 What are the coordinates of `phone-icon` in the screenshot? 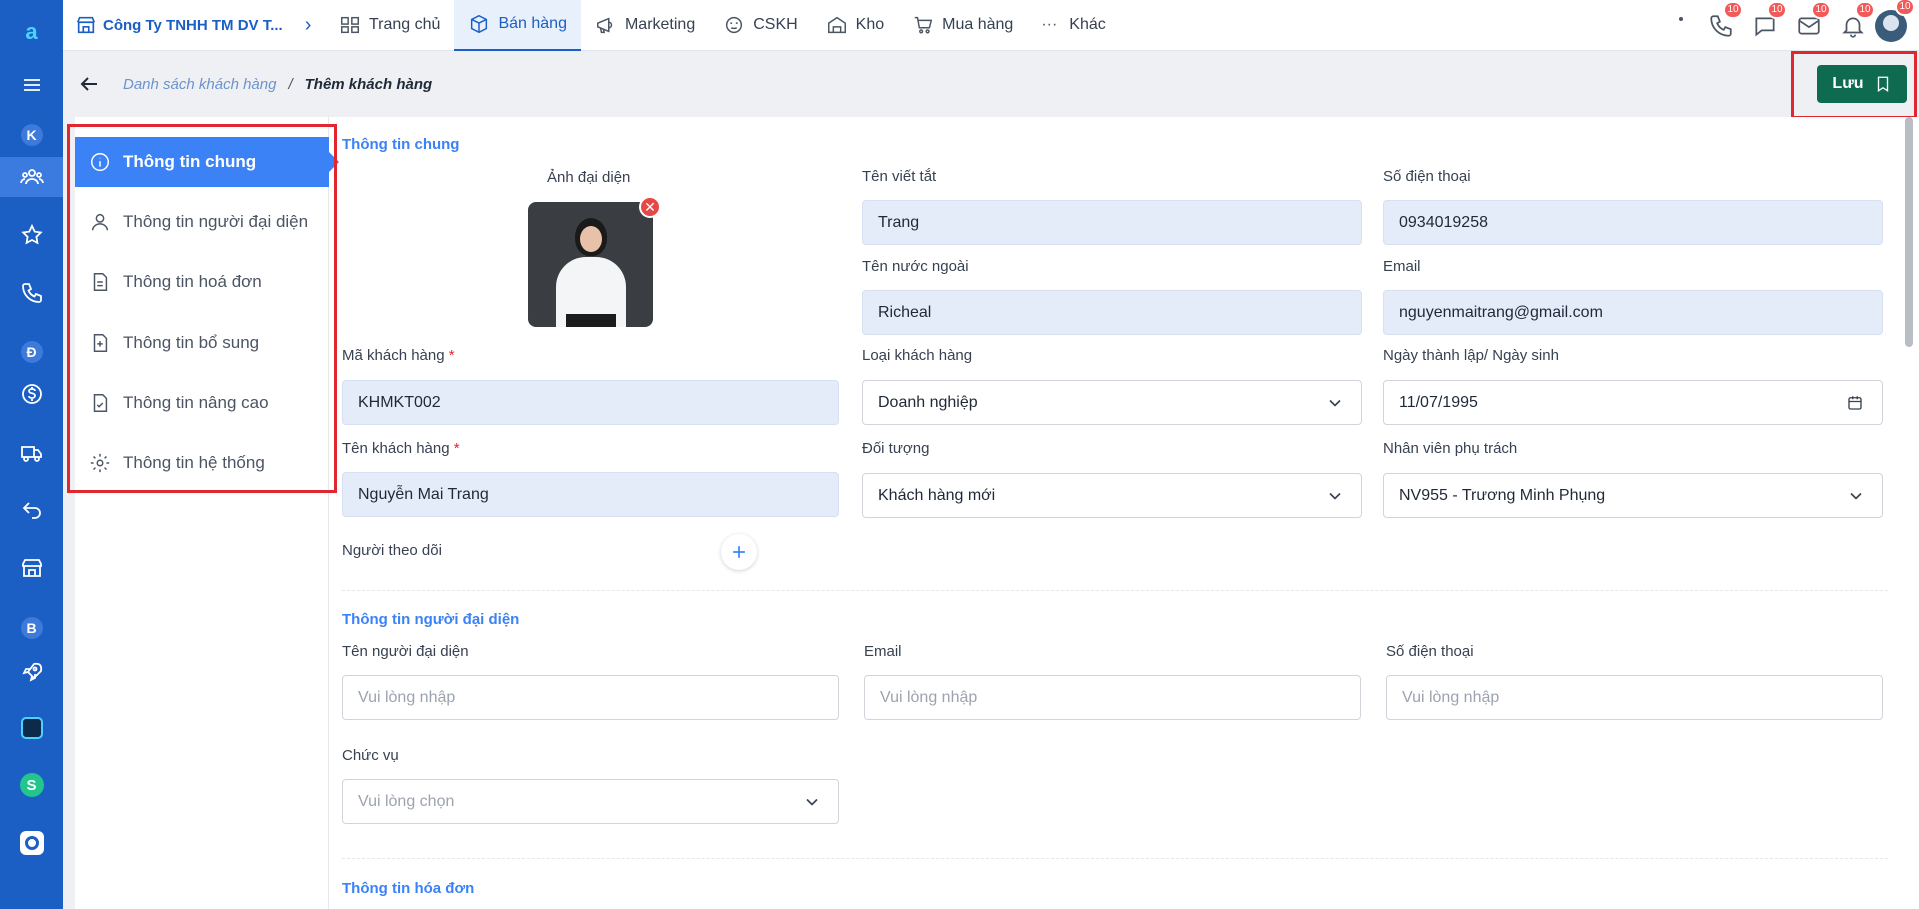 It's located at (31, 293).